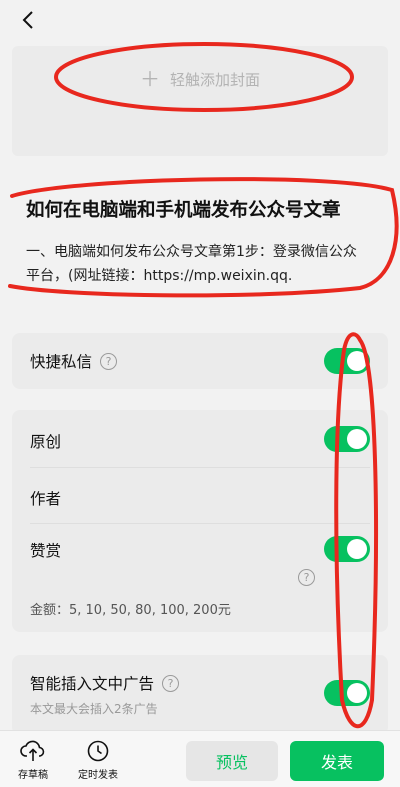  What do you see at coordinates (183, 210) in the screenshot?
I see `article-title: 如何在电脑端和手机端发布公众号文章` at bounding box center [183, 210].